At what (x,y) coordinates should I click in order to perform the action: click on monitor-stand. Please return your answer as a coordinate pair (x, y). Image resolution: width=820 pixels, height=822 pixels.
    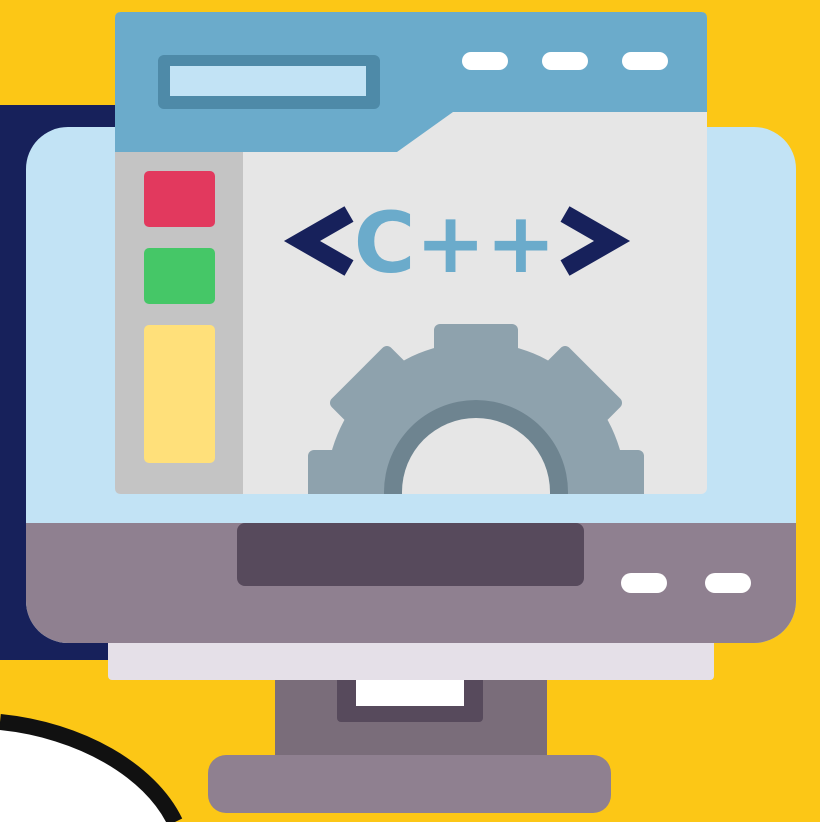
    Looking at the image, I should click on (409, 739).